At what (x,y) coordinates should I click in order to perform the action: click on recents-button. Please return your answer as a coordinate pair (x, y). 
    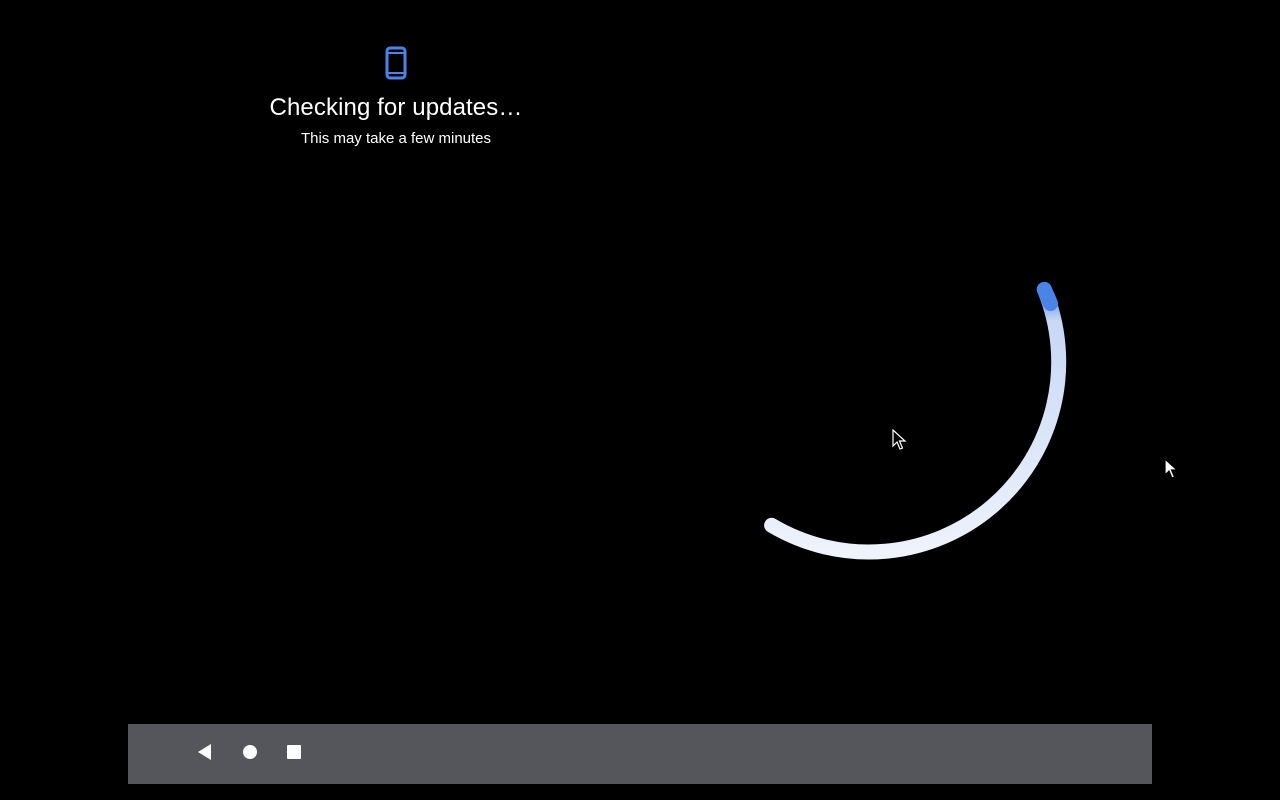
    Looking at the image, I should click on (294, 754).